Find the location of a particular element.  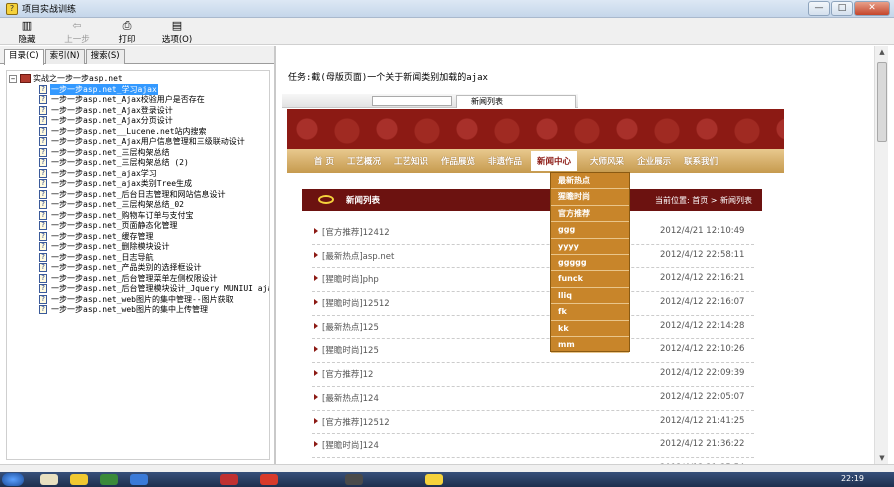

close-button: ✕ is located at coordinates (872, 8).